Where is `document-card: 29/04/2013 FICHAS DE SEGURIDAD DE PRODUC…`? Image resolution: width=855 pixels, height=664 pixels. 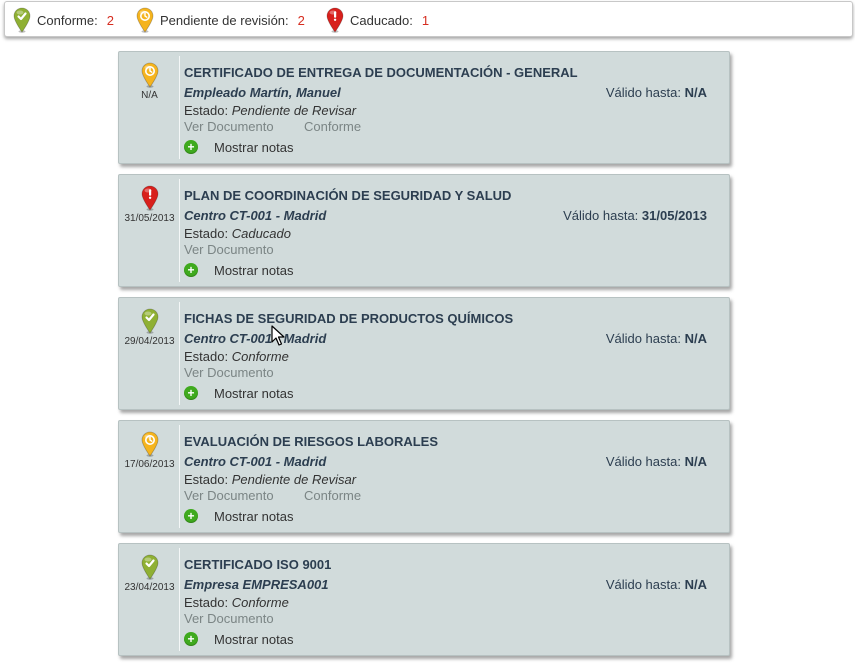 document-card: 29/04/2013 FICHAS DE SEGURIDAD DE PRODUC… is located at coordinates (424, 353).